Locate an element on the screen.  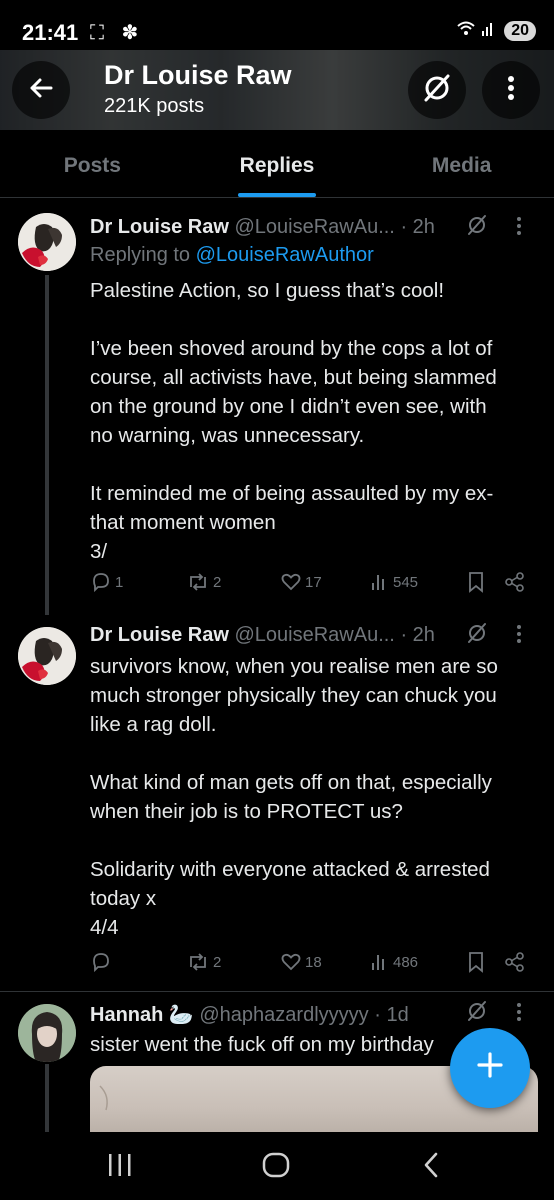
status-notification-icons: ⛶ ✽ is located at coordinates (117, 33).